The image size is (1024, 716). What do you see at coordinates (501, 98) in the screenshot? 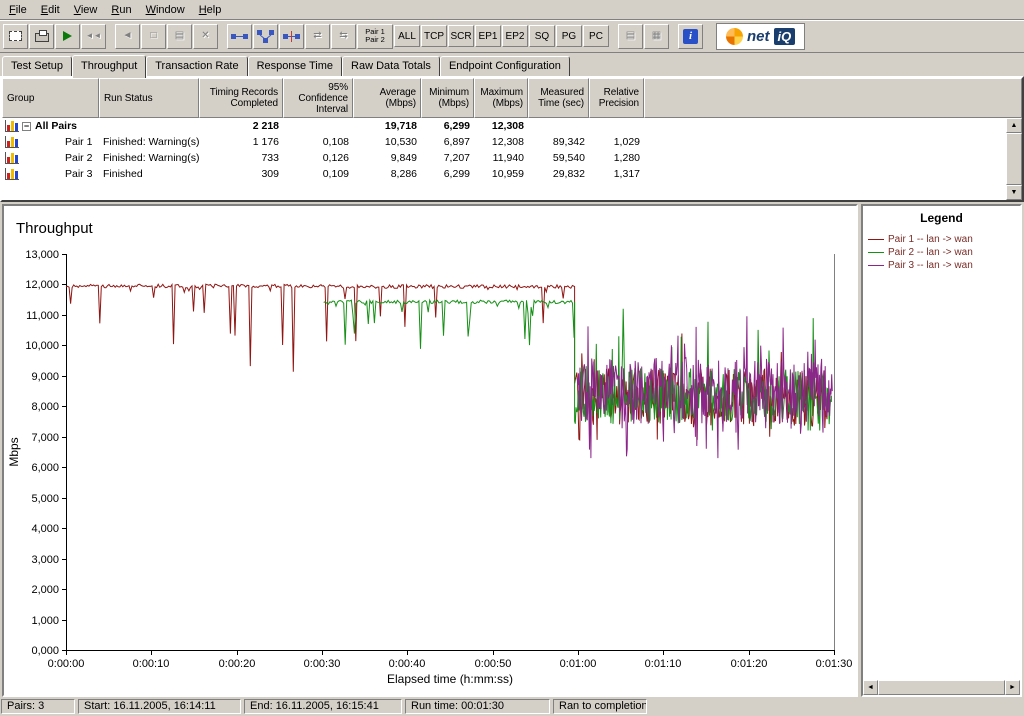
I see `col-maximum: Maximum (Mbps)` at bounding box center [501, 98].